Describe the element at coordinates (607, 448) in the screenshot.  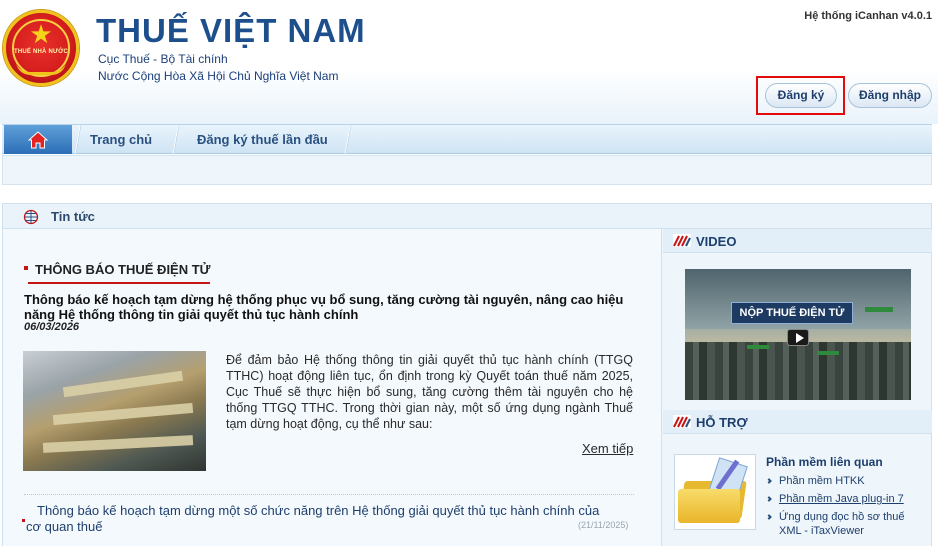
I see `read-more-link: Xem tiếp` at that location.